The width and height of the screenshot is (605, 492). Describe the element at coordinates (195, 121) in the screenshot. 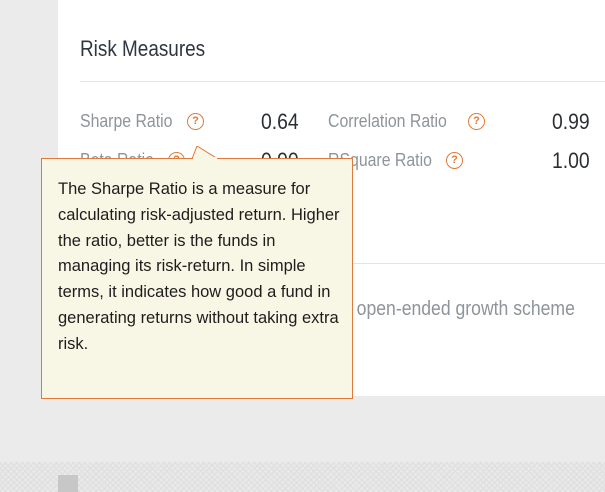

I see `sharpe-ratio-help-icon: ?` at that location.